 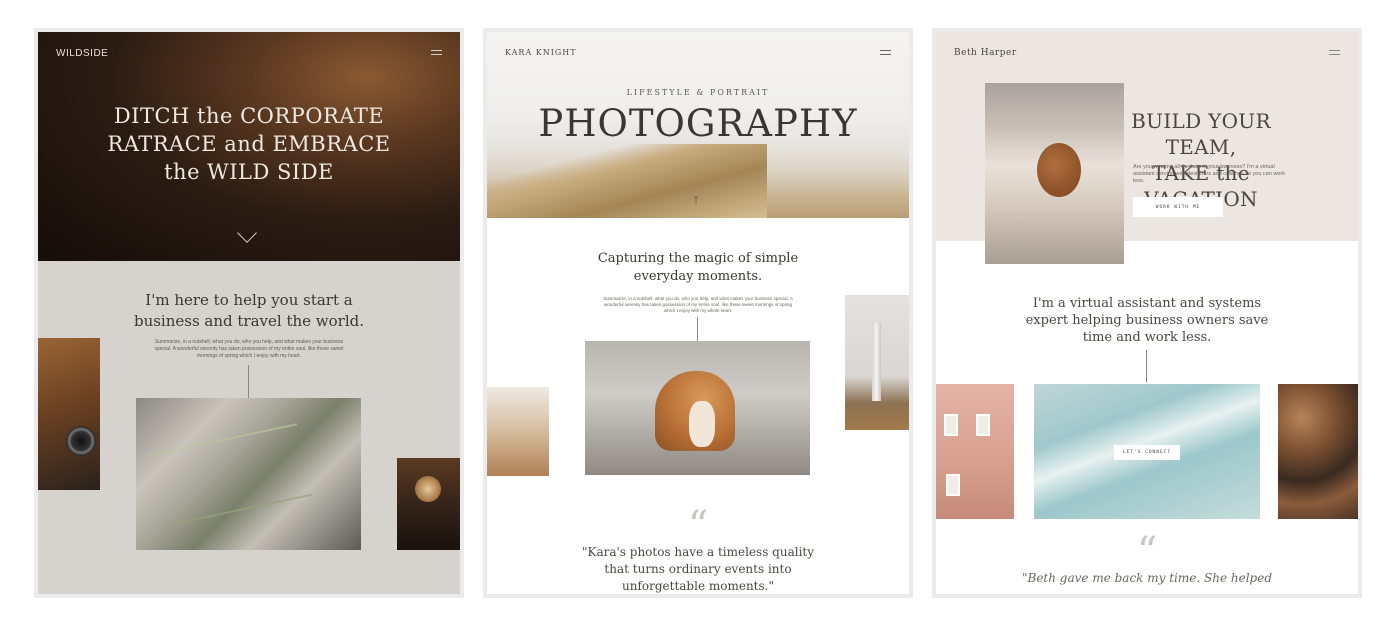 I want to click on hat-shape, so click(x=1059, y=170).